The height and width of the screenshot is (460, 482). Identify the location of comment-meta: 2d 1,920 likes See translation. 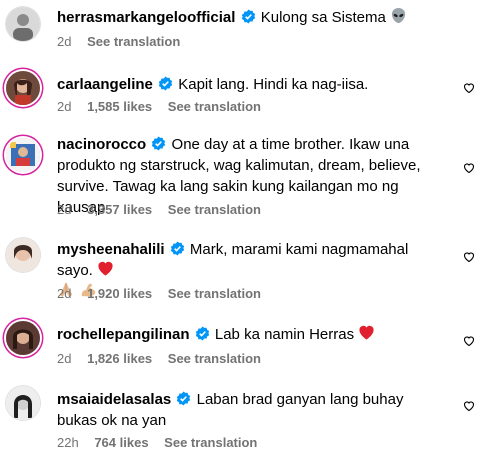
(165, 293).